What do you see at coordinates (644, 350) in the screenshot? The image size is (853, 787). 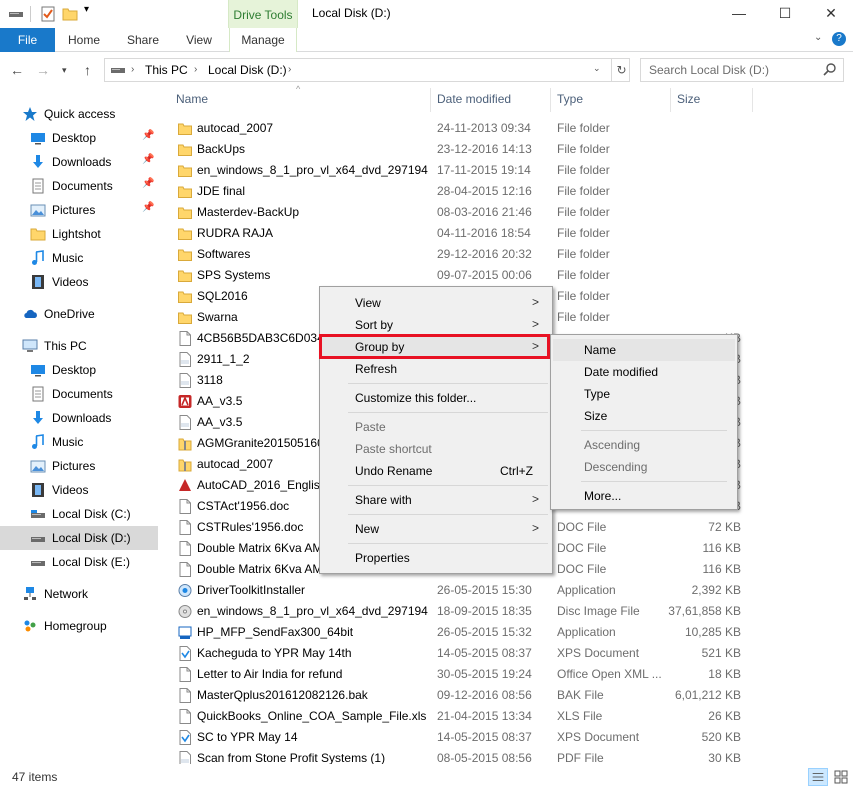 I see `submenu-item-name: Name` at bounding box center [644, 350].